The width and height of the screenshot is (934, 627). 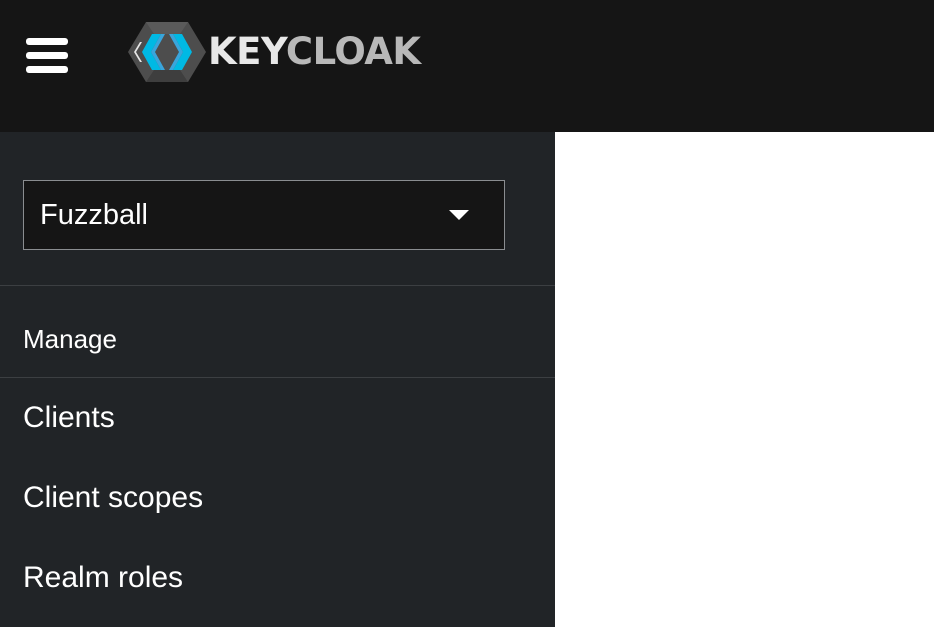 I want to click on sidebar-item-label: Realm roles, so click(x=103, y=577).